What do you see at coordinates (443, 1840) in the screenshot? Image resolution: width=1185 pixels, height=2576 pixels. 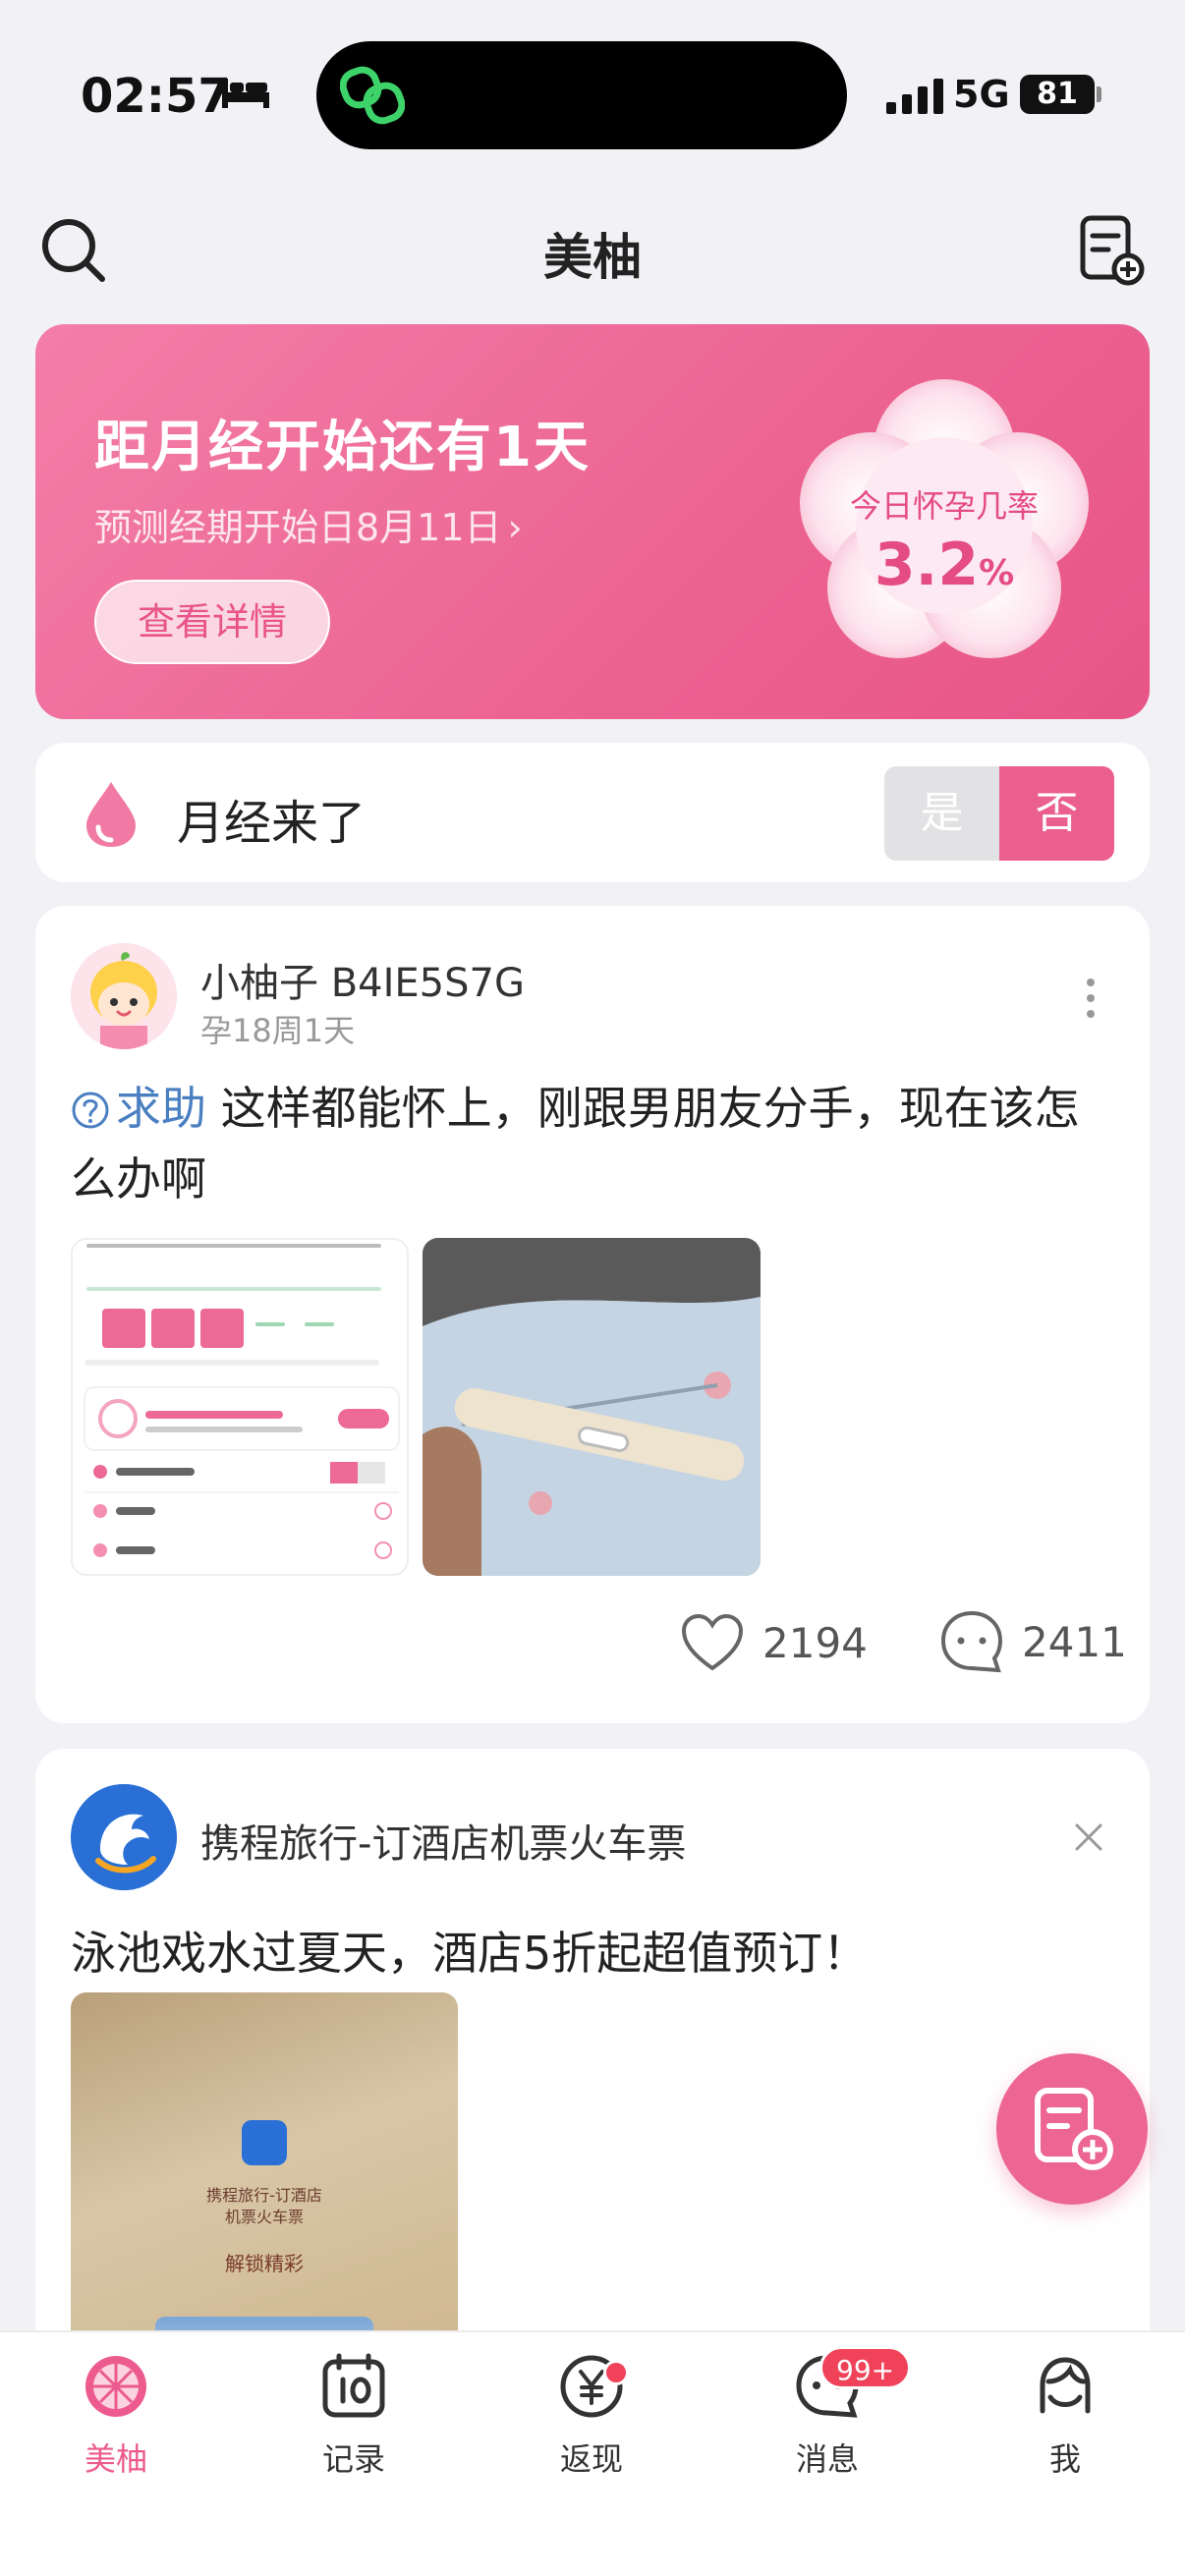 I see `advertiser-name: 携程旅行-订酒店机票火车票` at bounding box center [443, 1840].